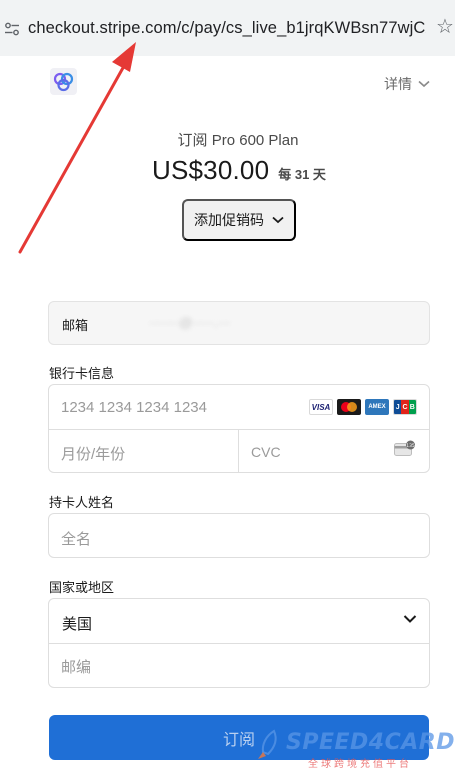  Describe the element at coordinates (266, 452) in the screenshot. I see `cvc-input: CVC` at that location.